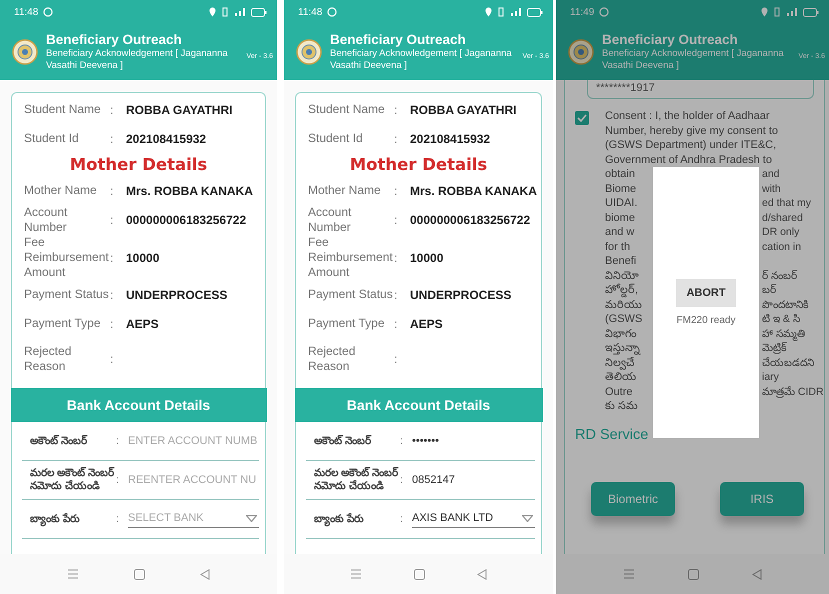 The image size is (829, 594). I want to click on consent-text: పొందటానికి, so click(785, 305).